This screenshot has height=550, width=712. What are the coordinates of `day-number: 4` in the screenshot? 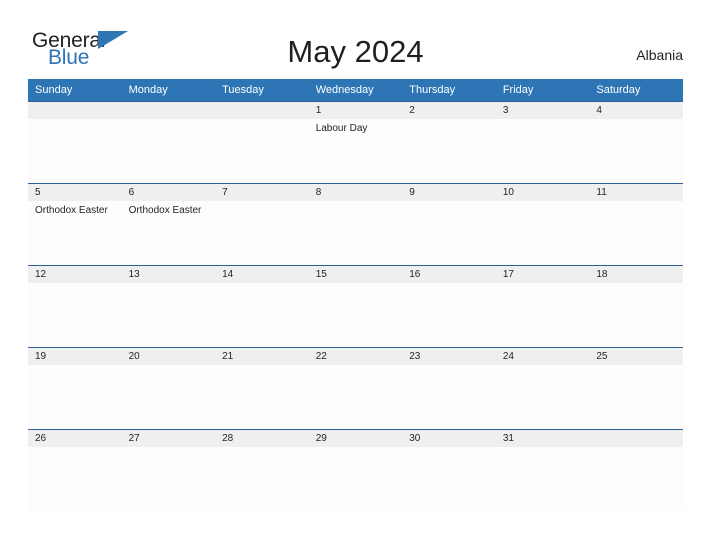 It's located at (636, 110).